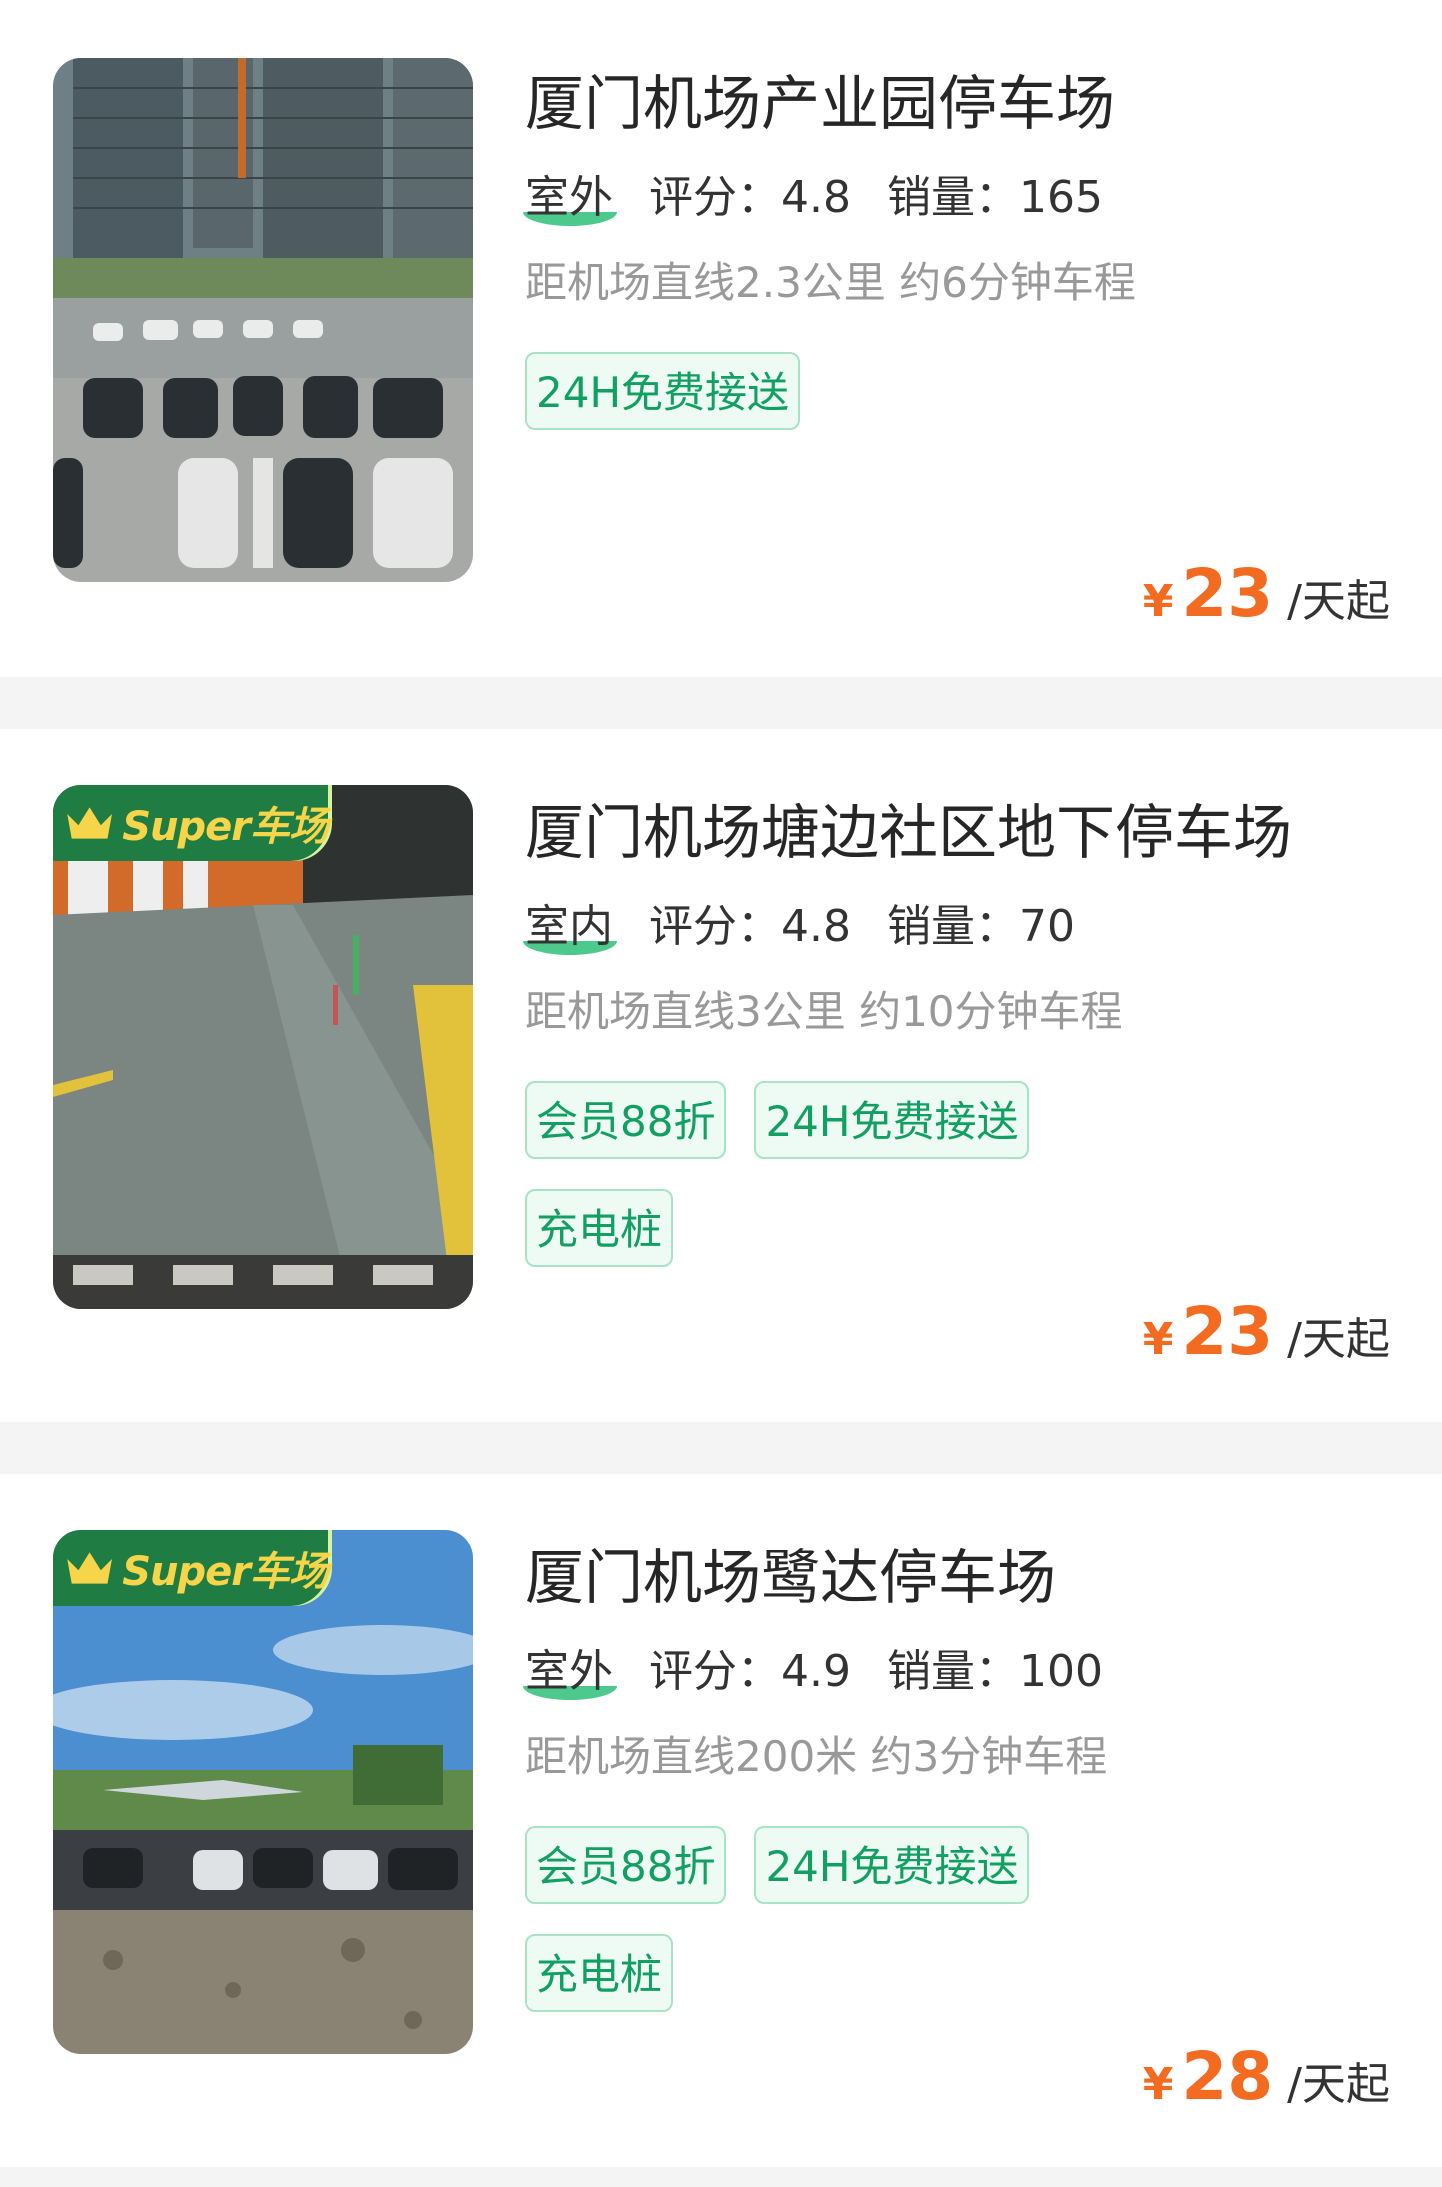 The height and width of the screenshot is (2187, 1442). Describe the element at coordinates (963, 833) in the screenshot. I see `parking-lot-name: 厦门机场塘边社区地下停车场` at that location.